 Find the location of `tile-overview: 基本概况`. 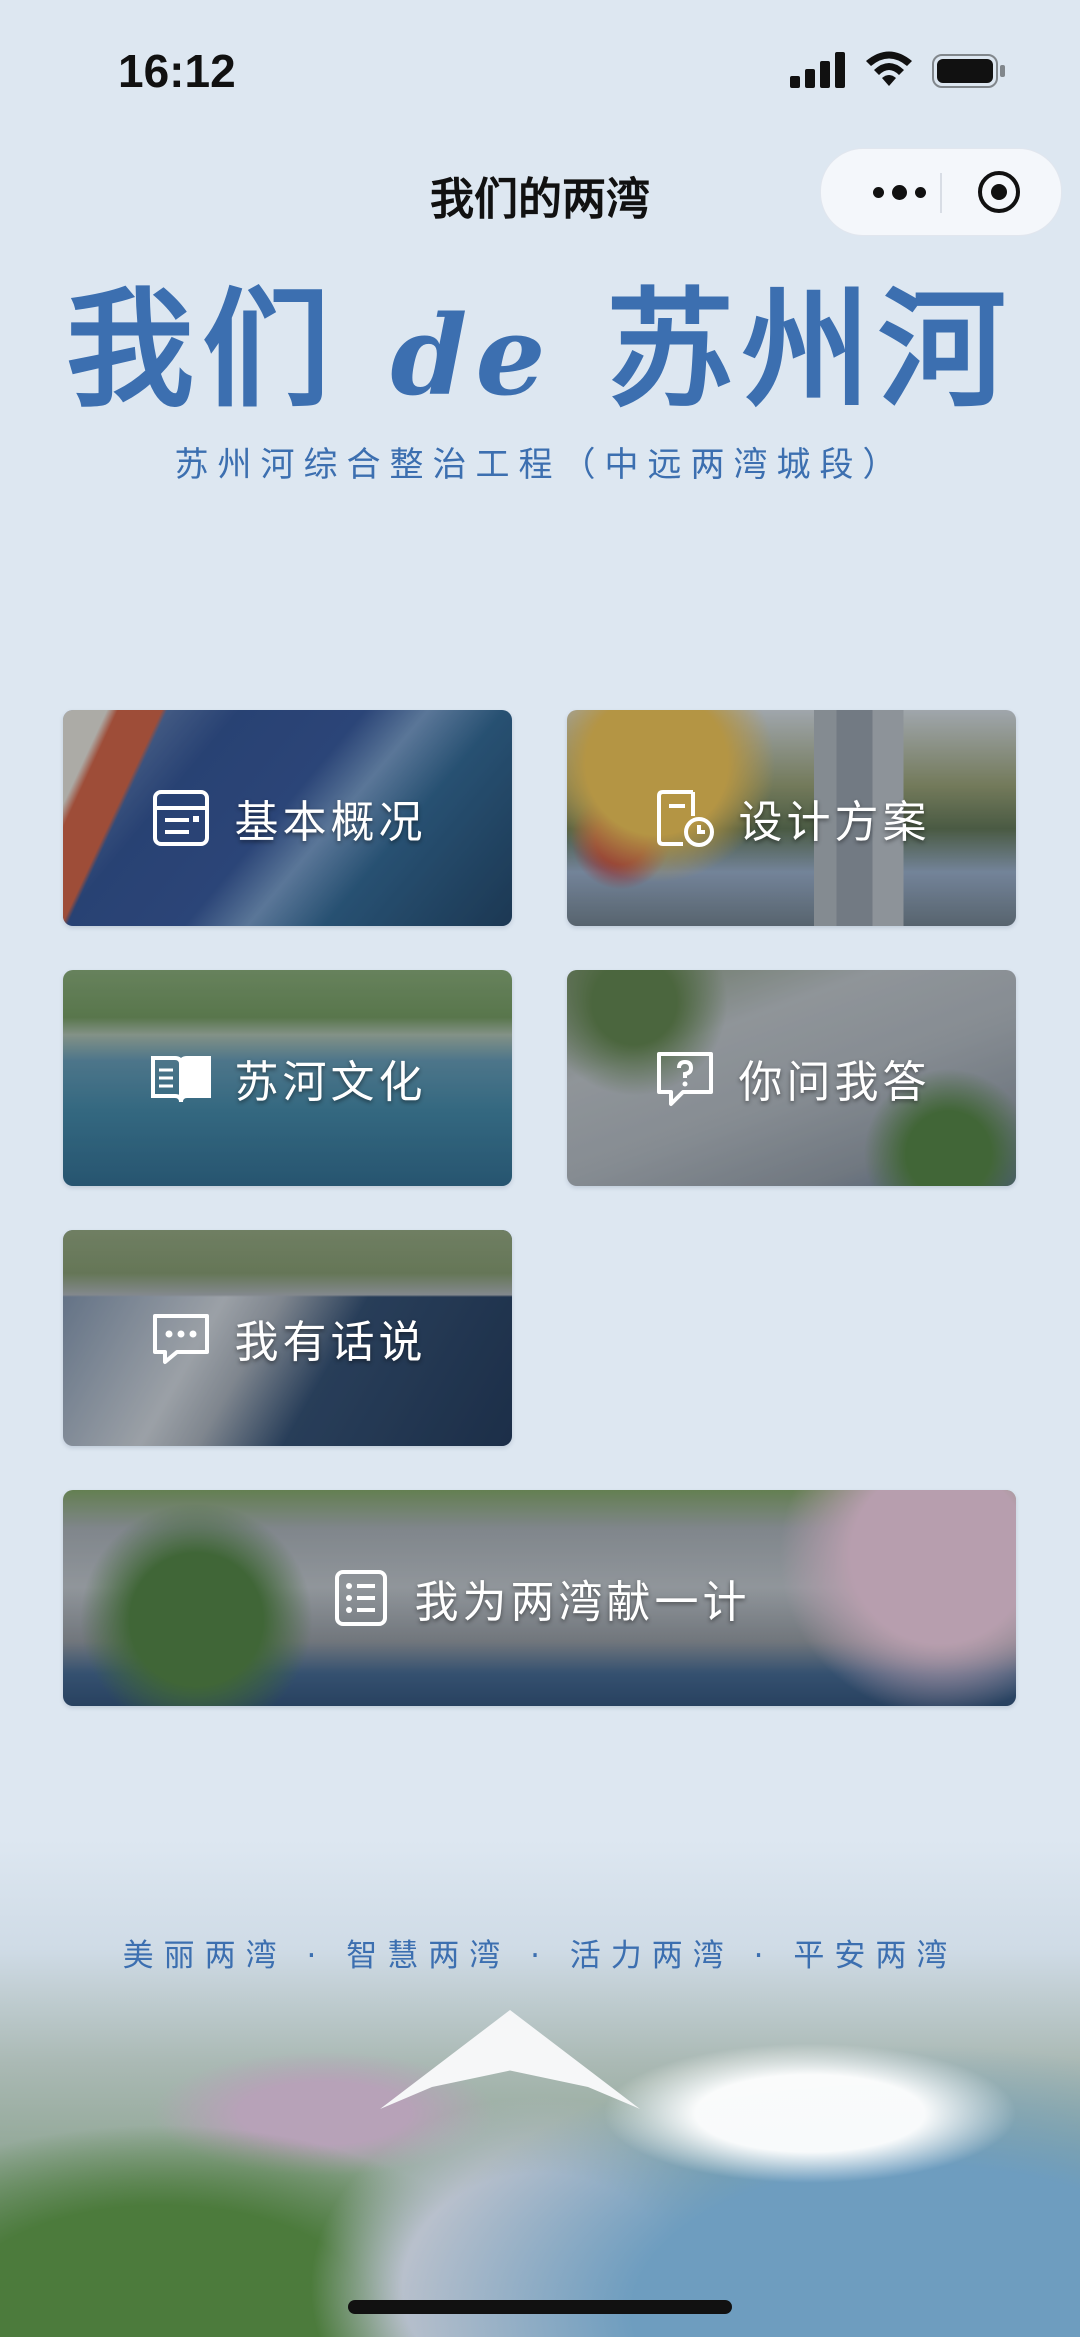

tile-overview: 基本概况 is located at coordinates (287, 818).